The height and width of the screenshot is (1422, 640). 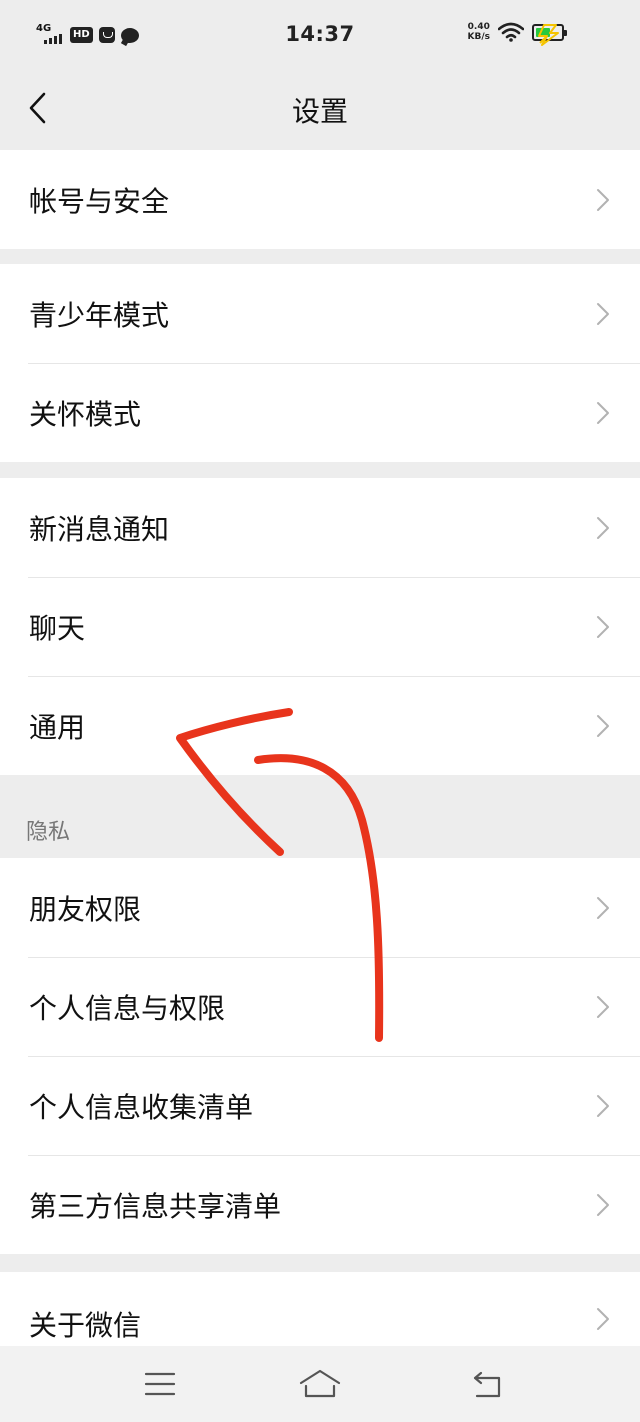 What do you see at coordinates (320, 725) in the screenshot?
I see `settings-item-general: 通用` at bounding box center [320, 725].